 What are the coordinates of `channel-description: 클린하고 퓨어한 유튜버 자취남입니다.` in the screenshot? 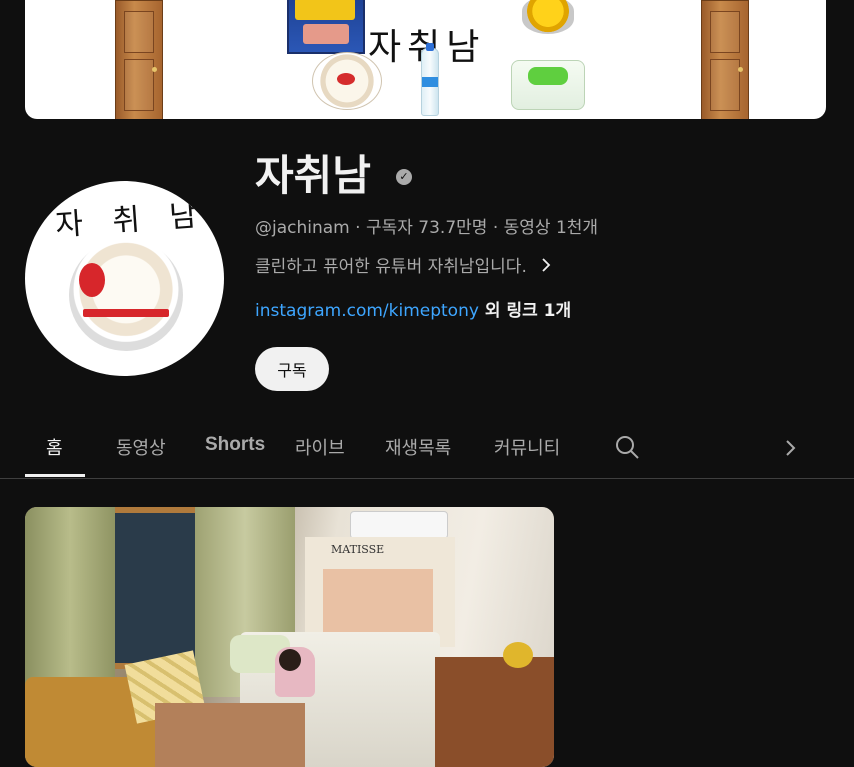 It's located at (404, 264).